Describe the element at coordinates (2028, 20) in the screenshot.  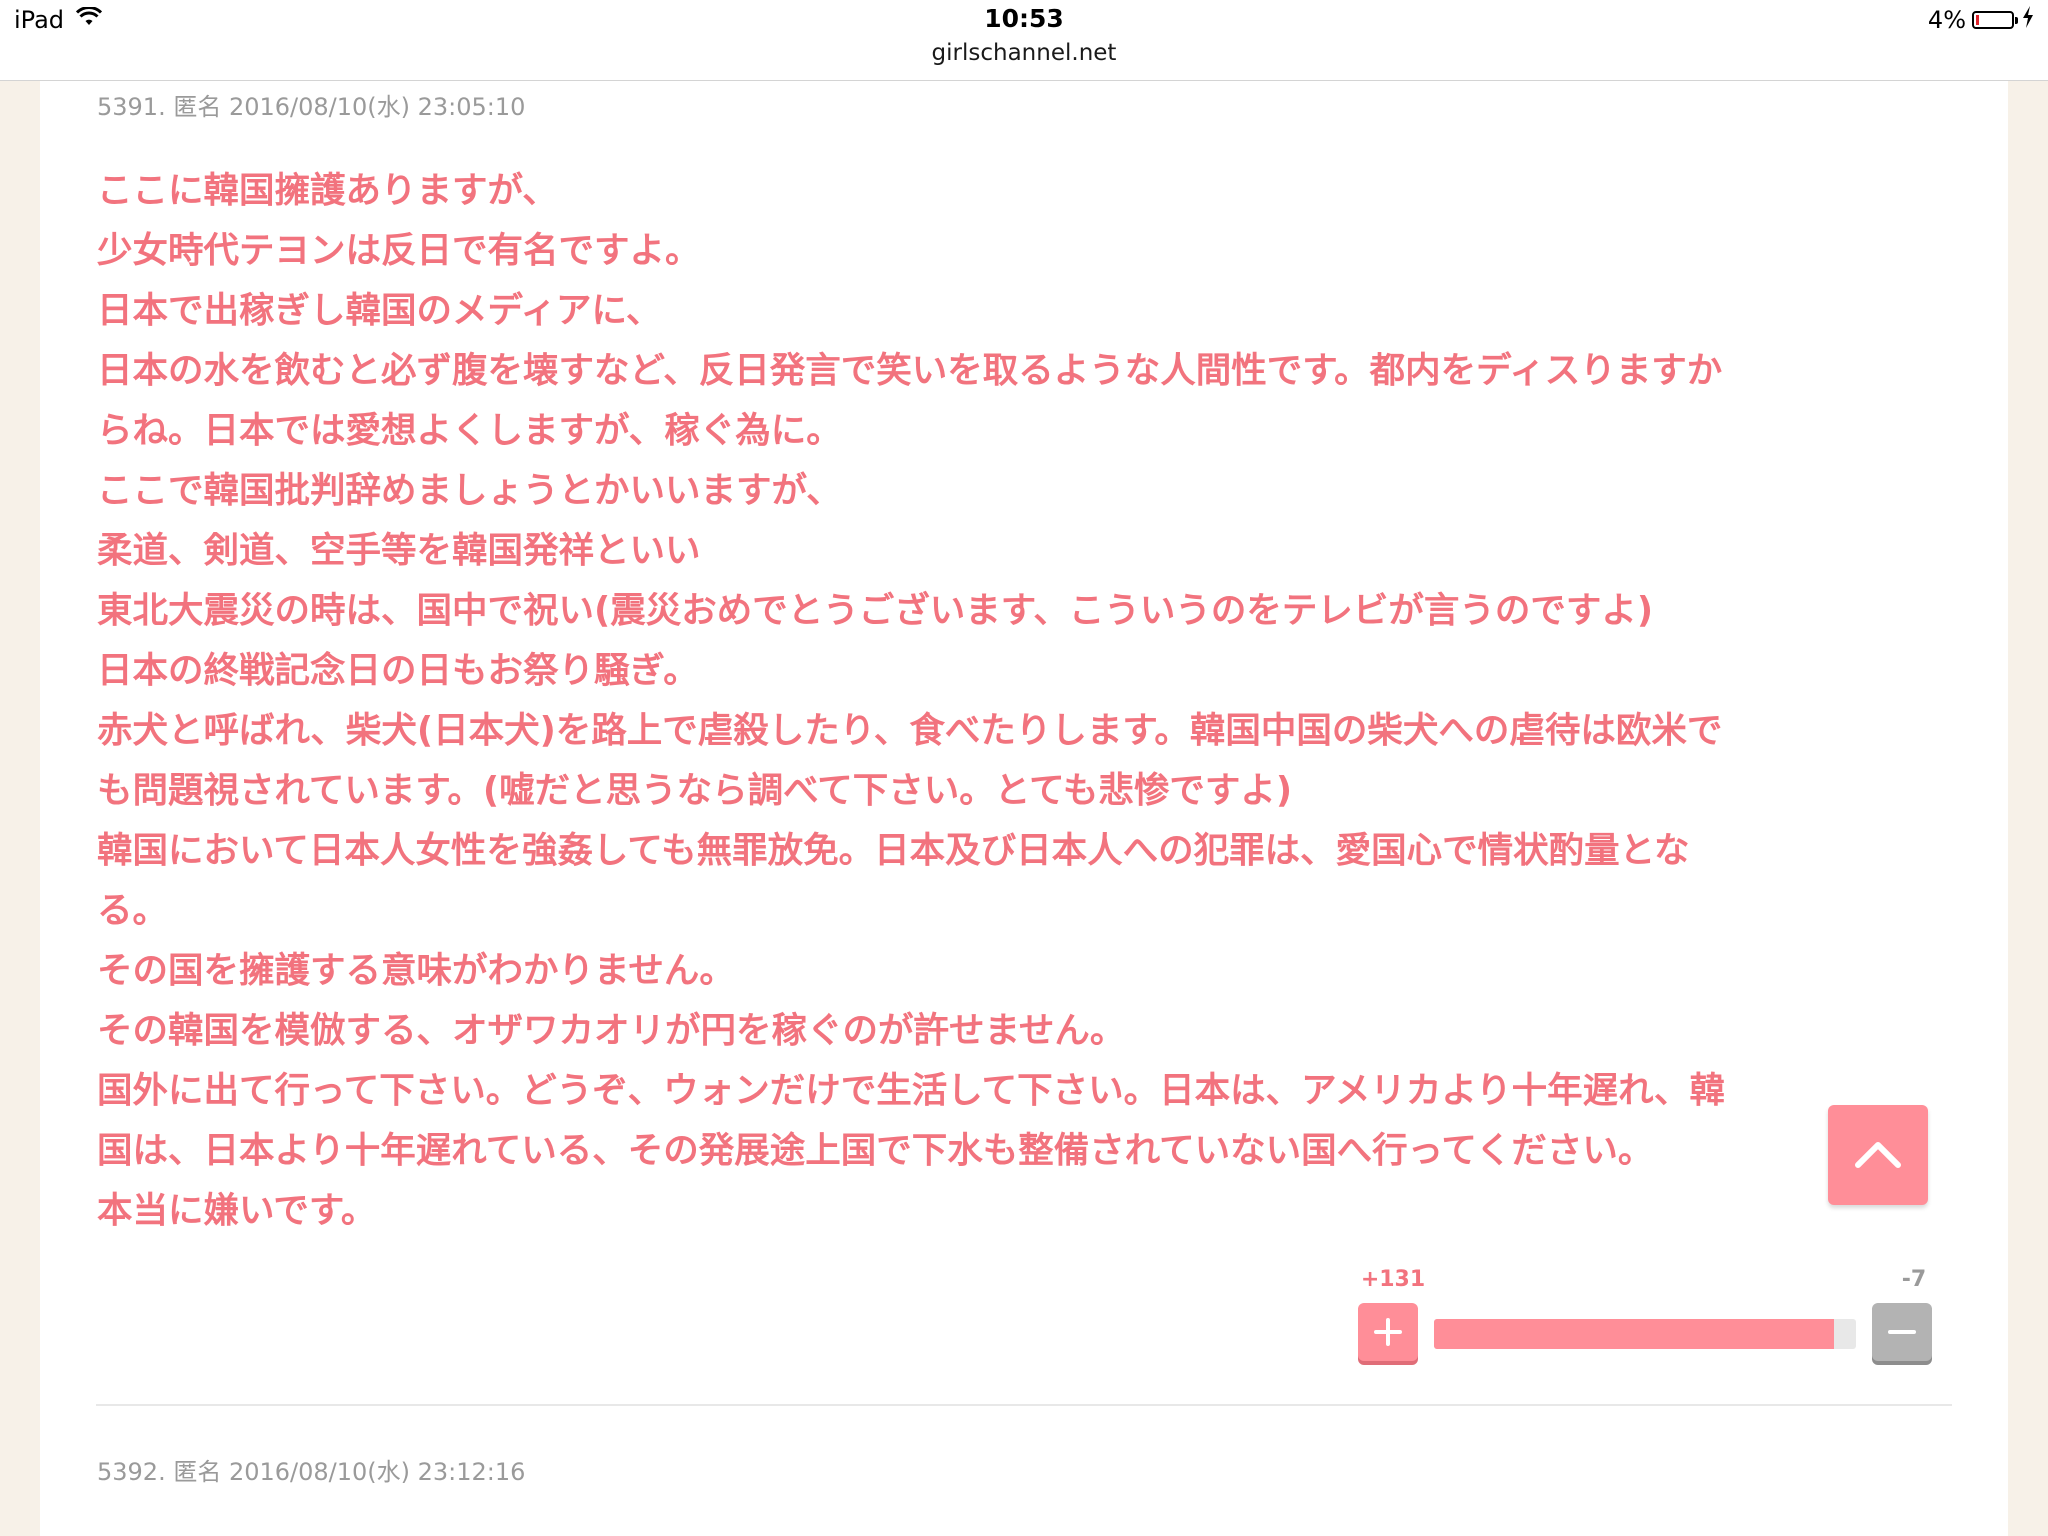
I see `charging-icon` at that location.